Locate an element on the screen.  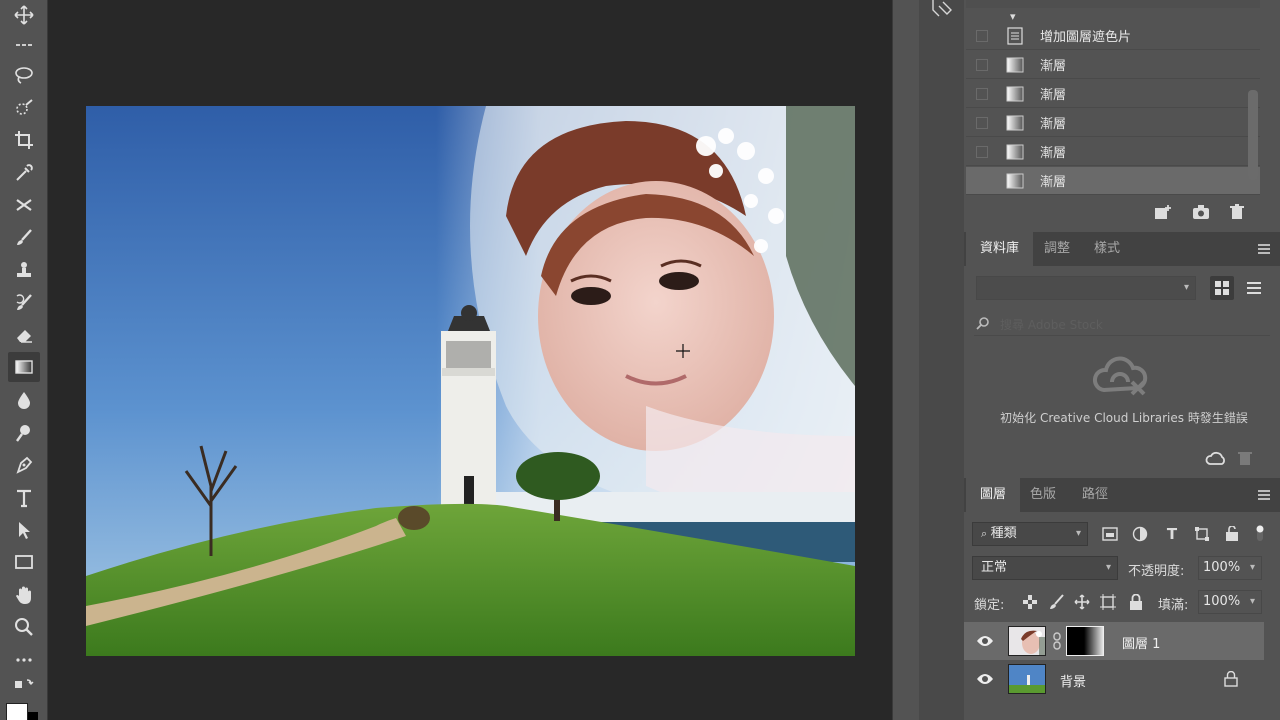
healing-brush-tool-icon is located at coordinates (24, 205).